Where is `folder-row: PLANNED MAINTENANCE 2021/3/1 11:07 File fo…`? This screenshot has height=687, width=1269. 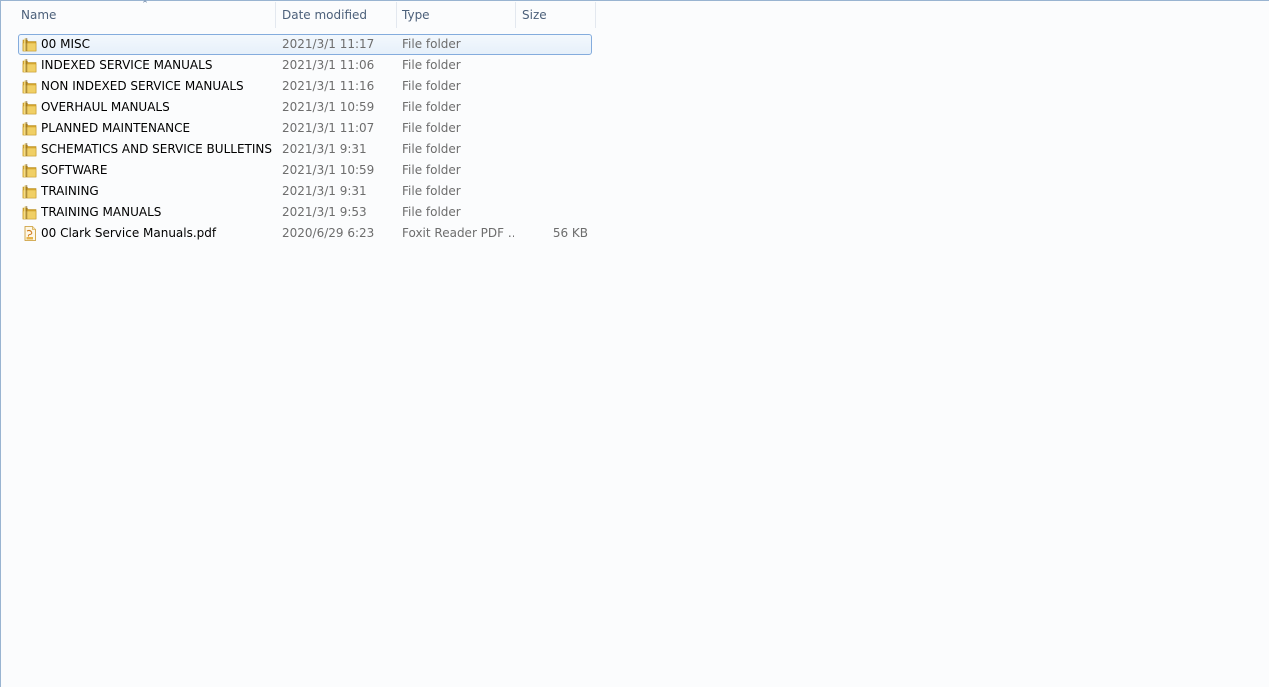 folder-row: PLANNED MAINTENANCE 2021/3/1 11:07 File fo… is located at coordinates (305, 128).